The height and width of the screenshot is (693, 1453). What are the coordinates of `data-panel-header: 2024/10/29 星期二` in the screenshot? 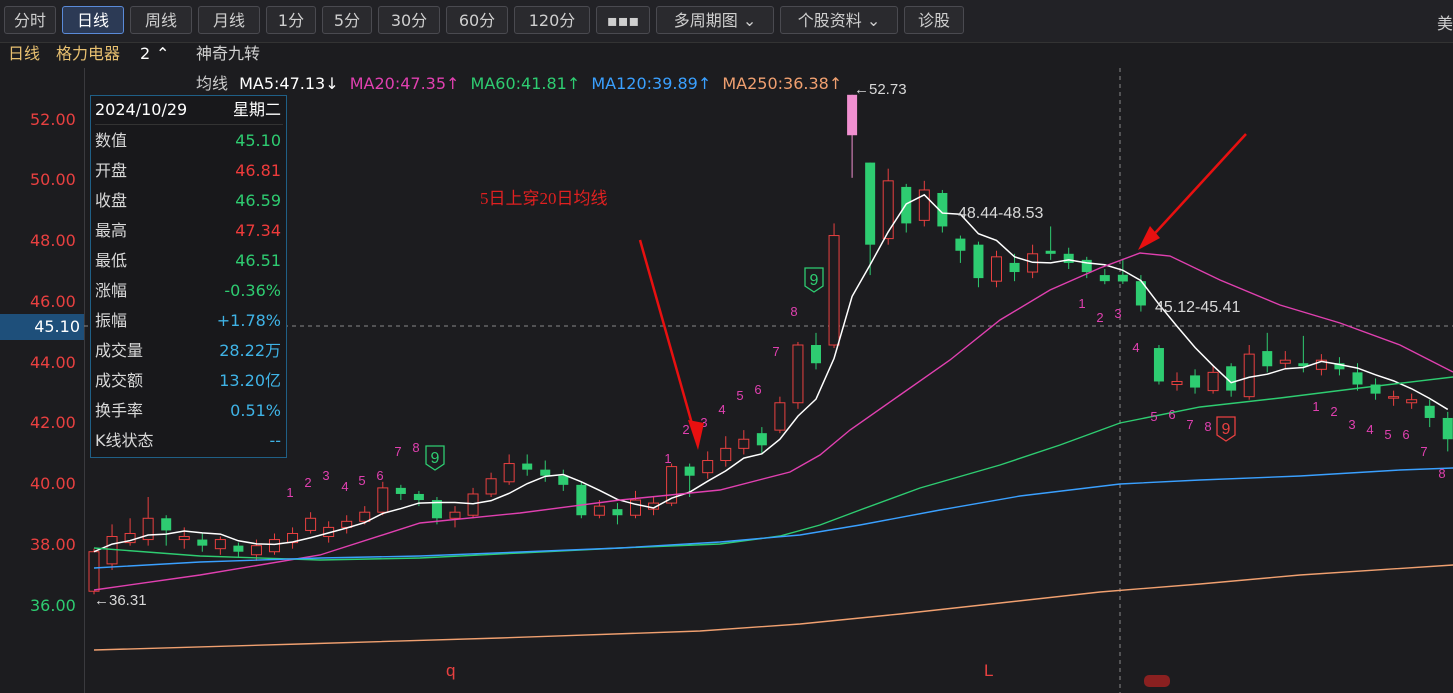 It's located at (189, 110).